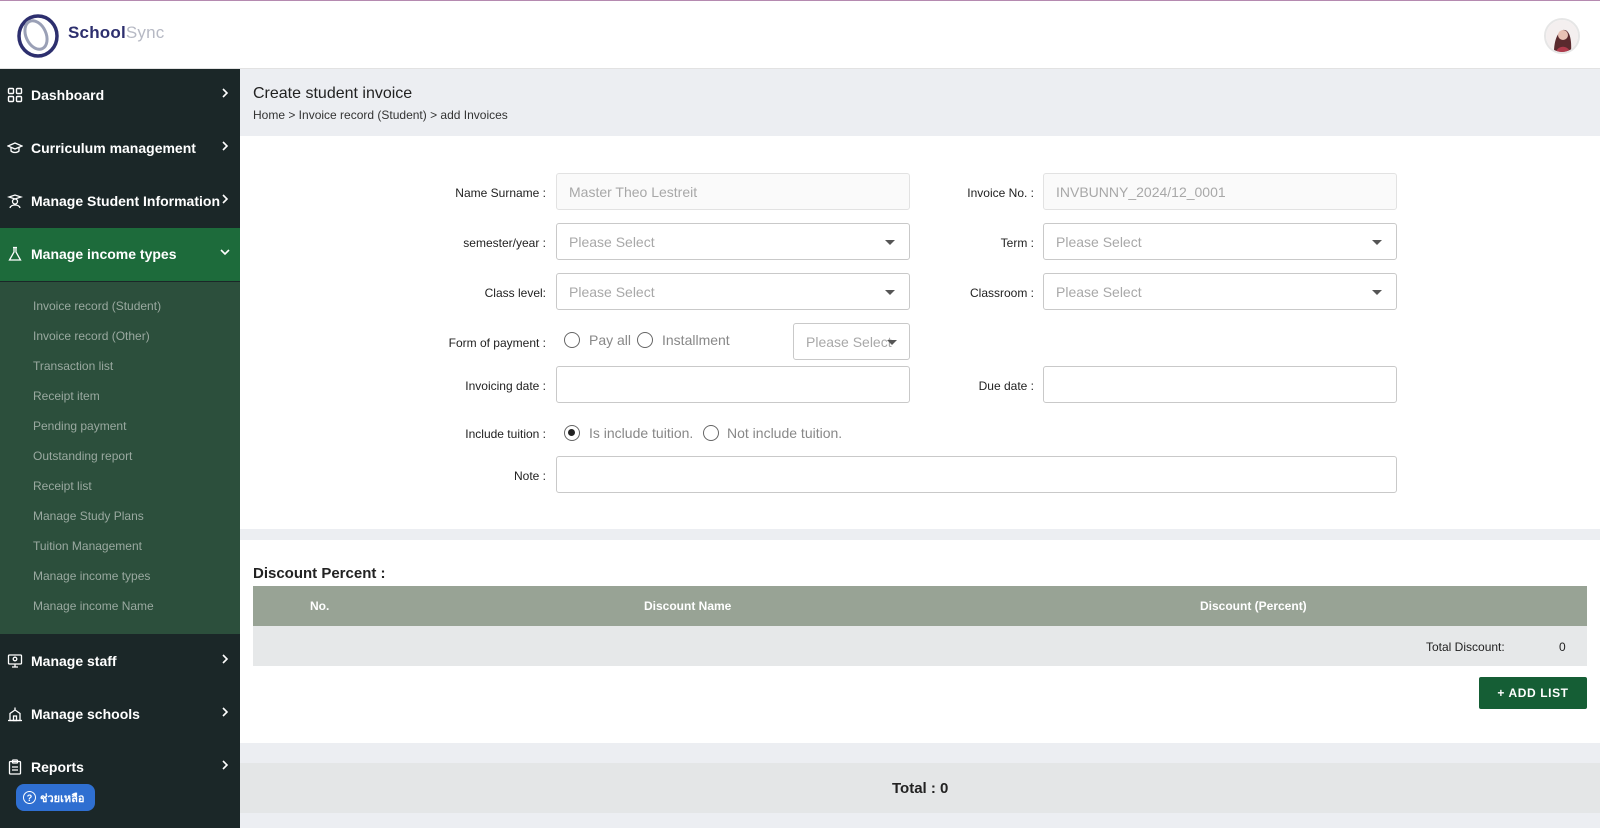 The height and width of the screenshot is (828, 1600). I want to click on schoolsync-logo-icon, so click(38, 35).